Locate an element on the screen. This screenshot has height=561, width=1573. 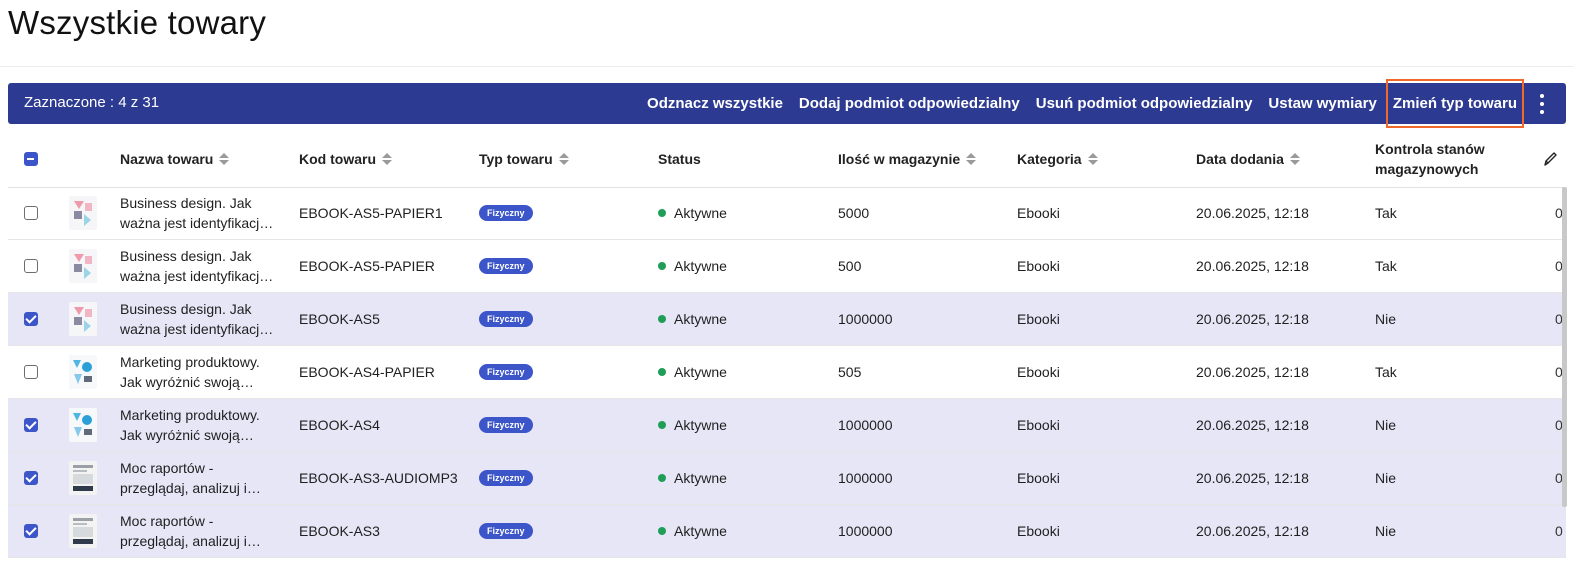
select-all-cell is located at coordinates (31, 158).